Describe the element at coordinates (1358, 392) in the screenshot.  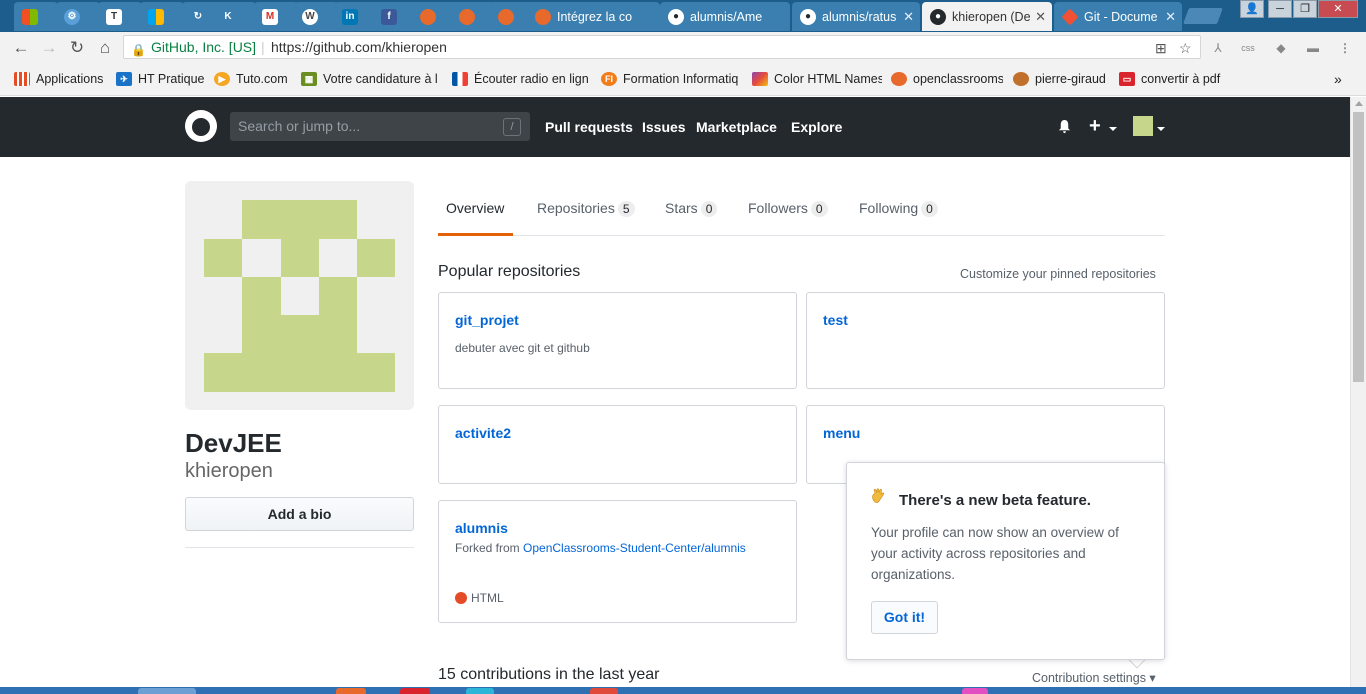
I see `page-scrollbar` at that location.